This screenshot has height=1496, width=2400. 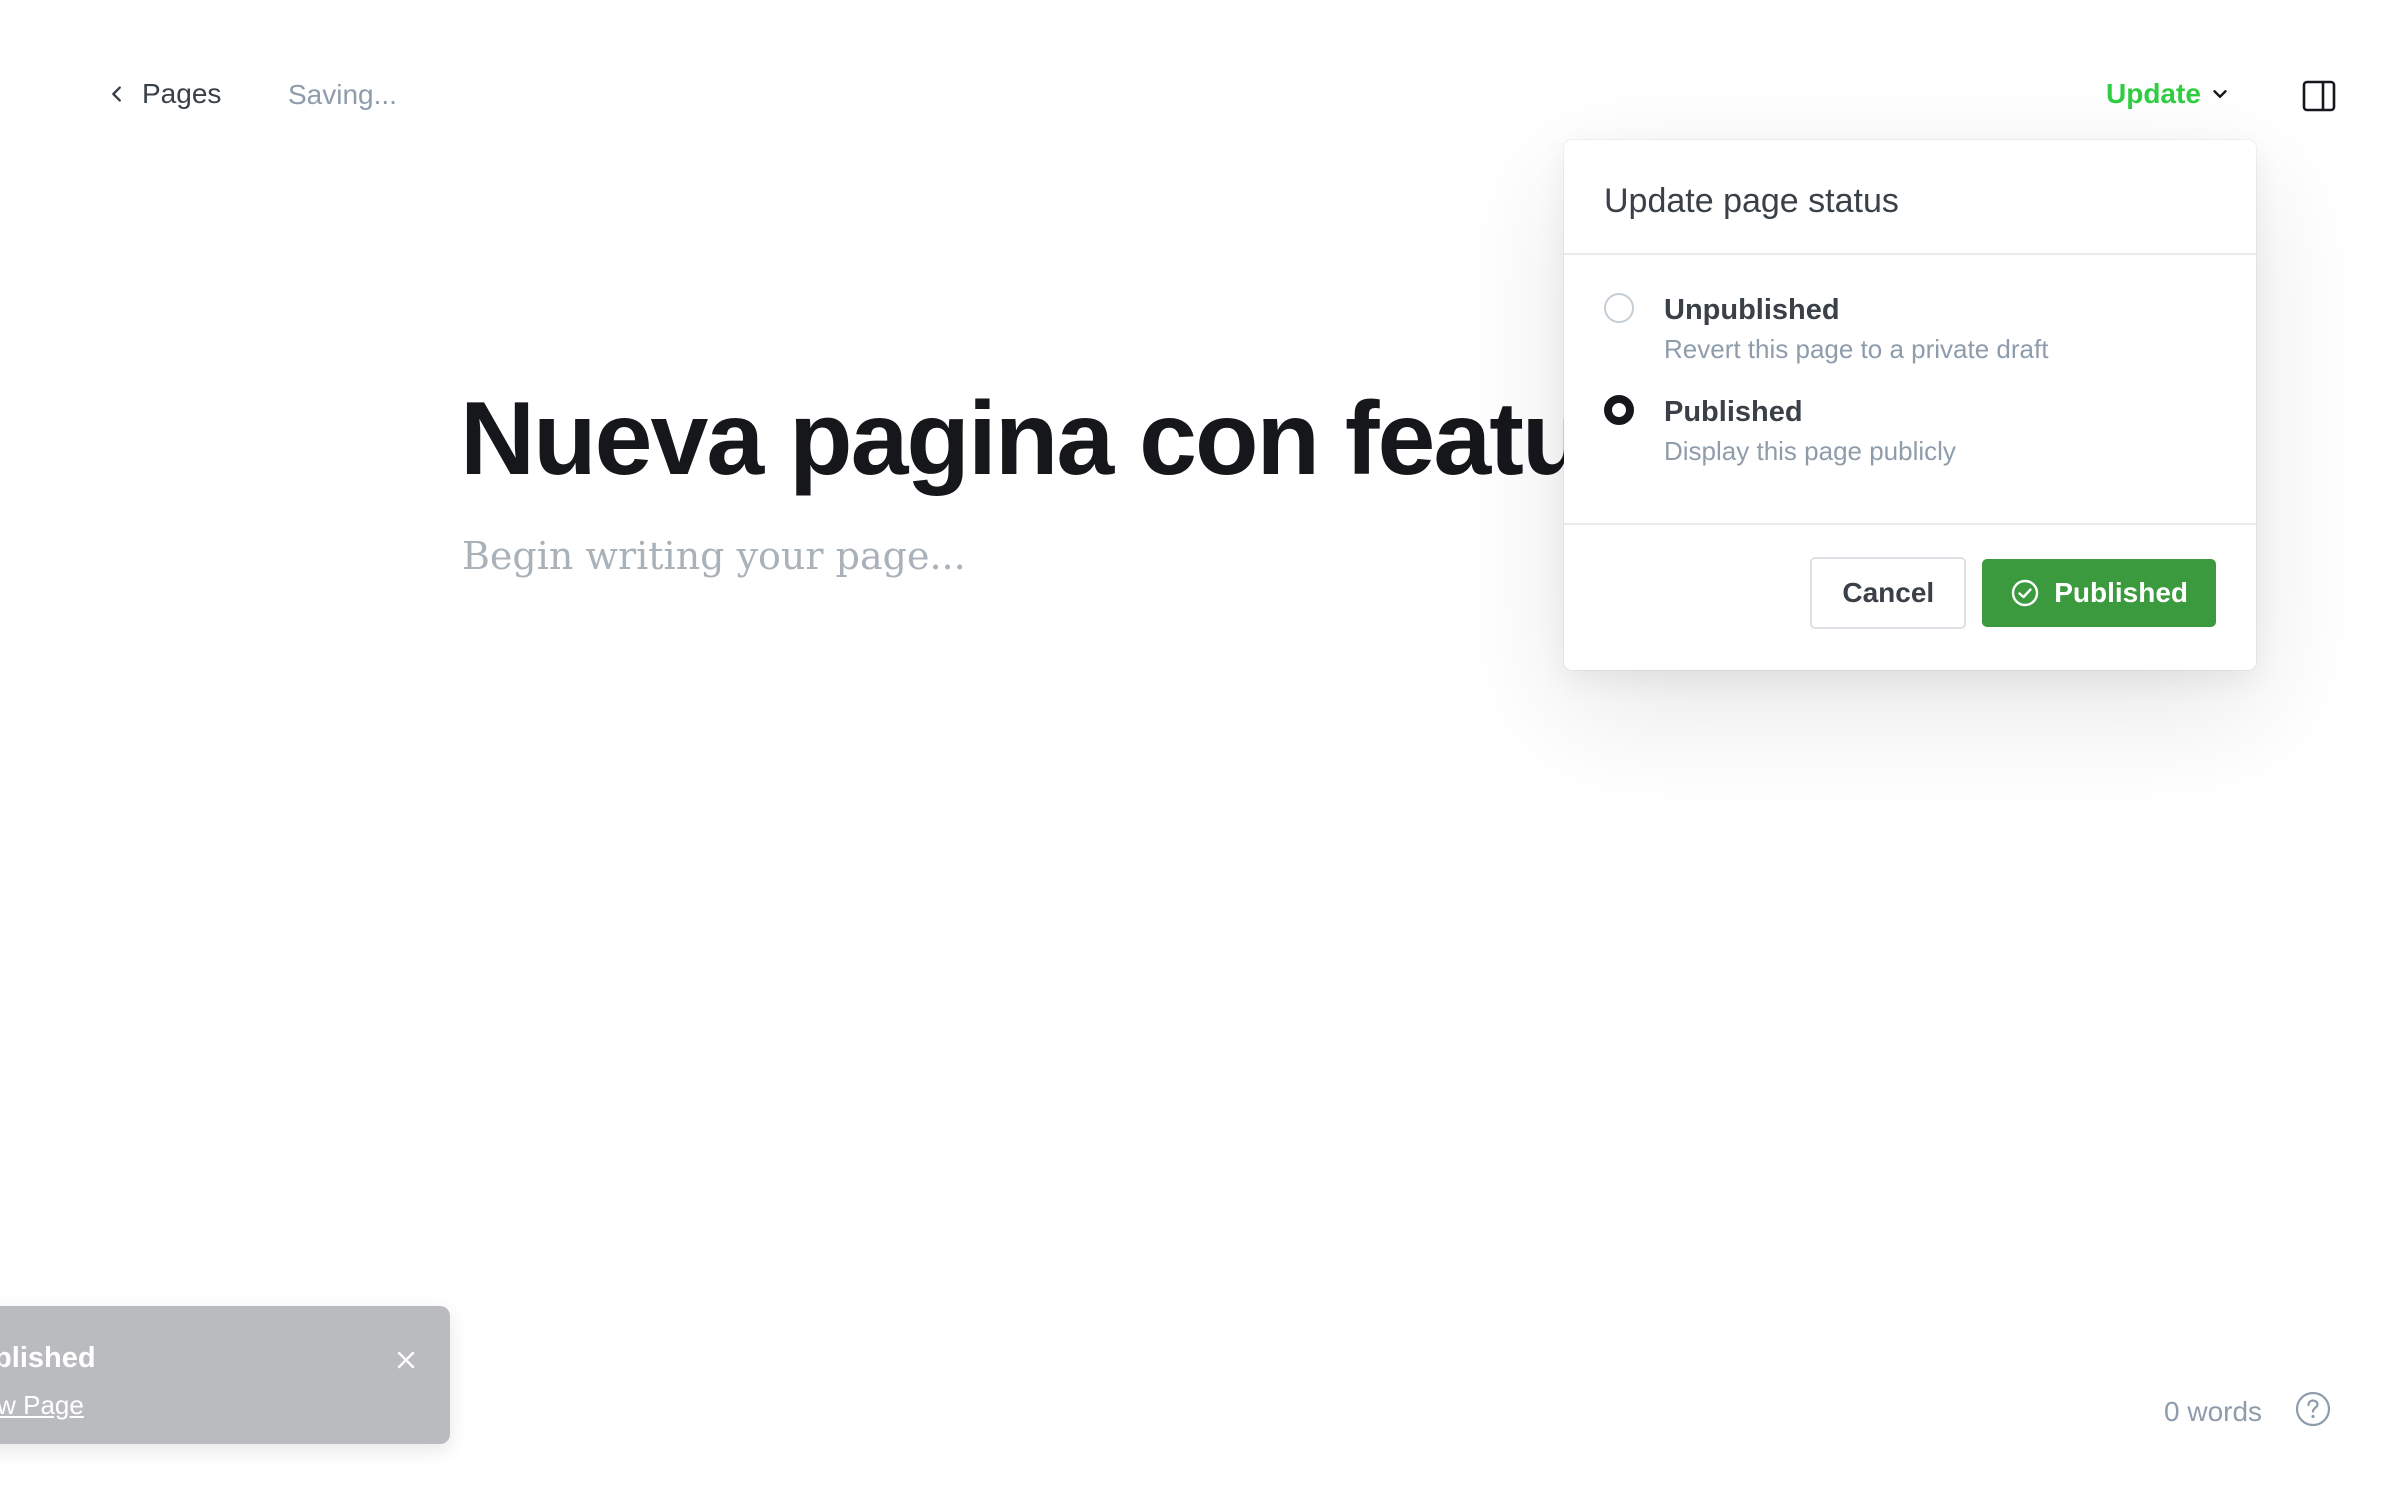 What do you see at coordinates (48, 1358) in the screenshot?
I see `toast-title: Published` at bounding box center [48, 1358].